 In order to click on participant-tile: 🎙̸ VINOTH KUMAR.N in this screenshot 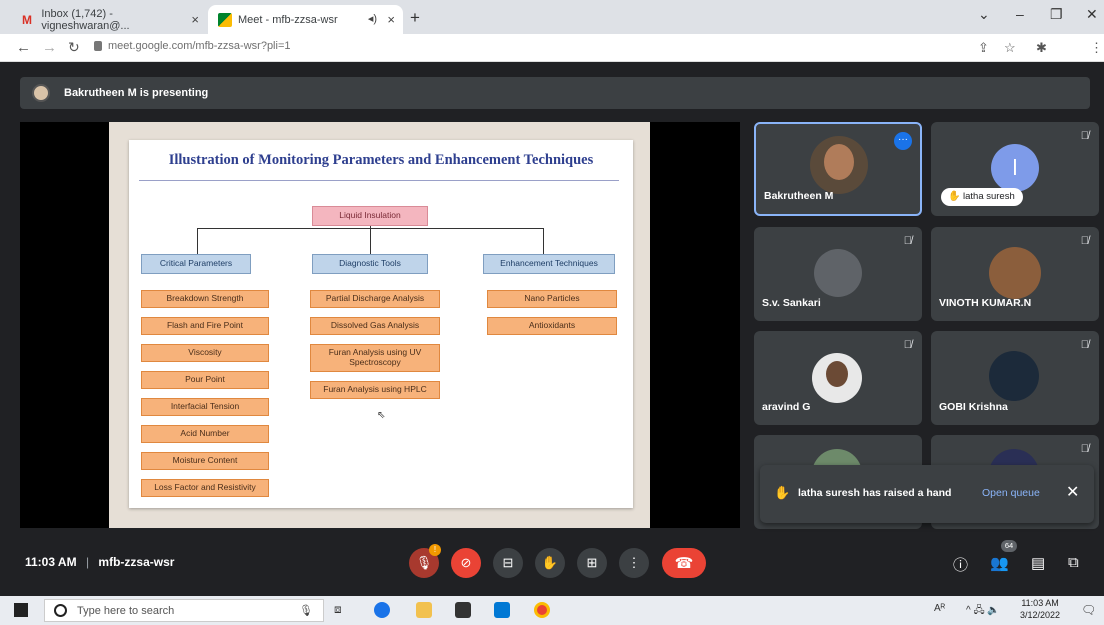, I will do `click(1015, 274)`.